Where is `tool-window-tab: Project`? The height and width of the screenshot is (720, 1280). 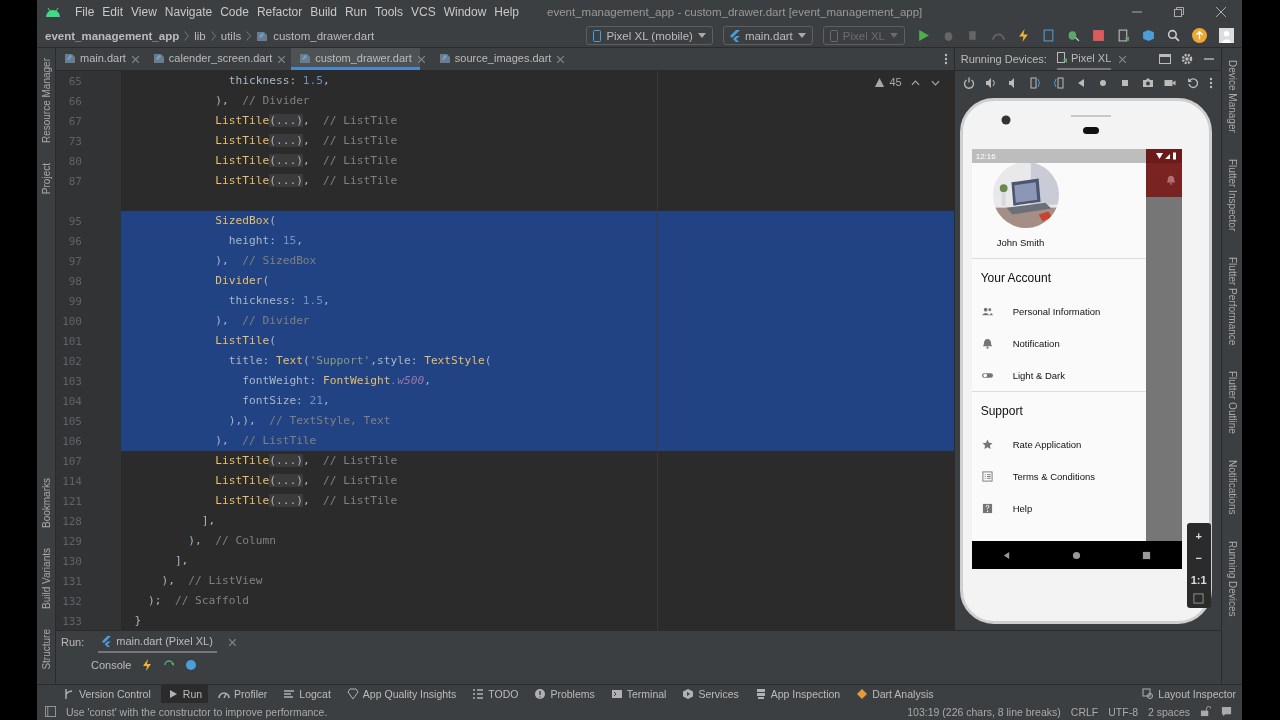
tool-window-tab: Project is located at coordinates (46, 179).